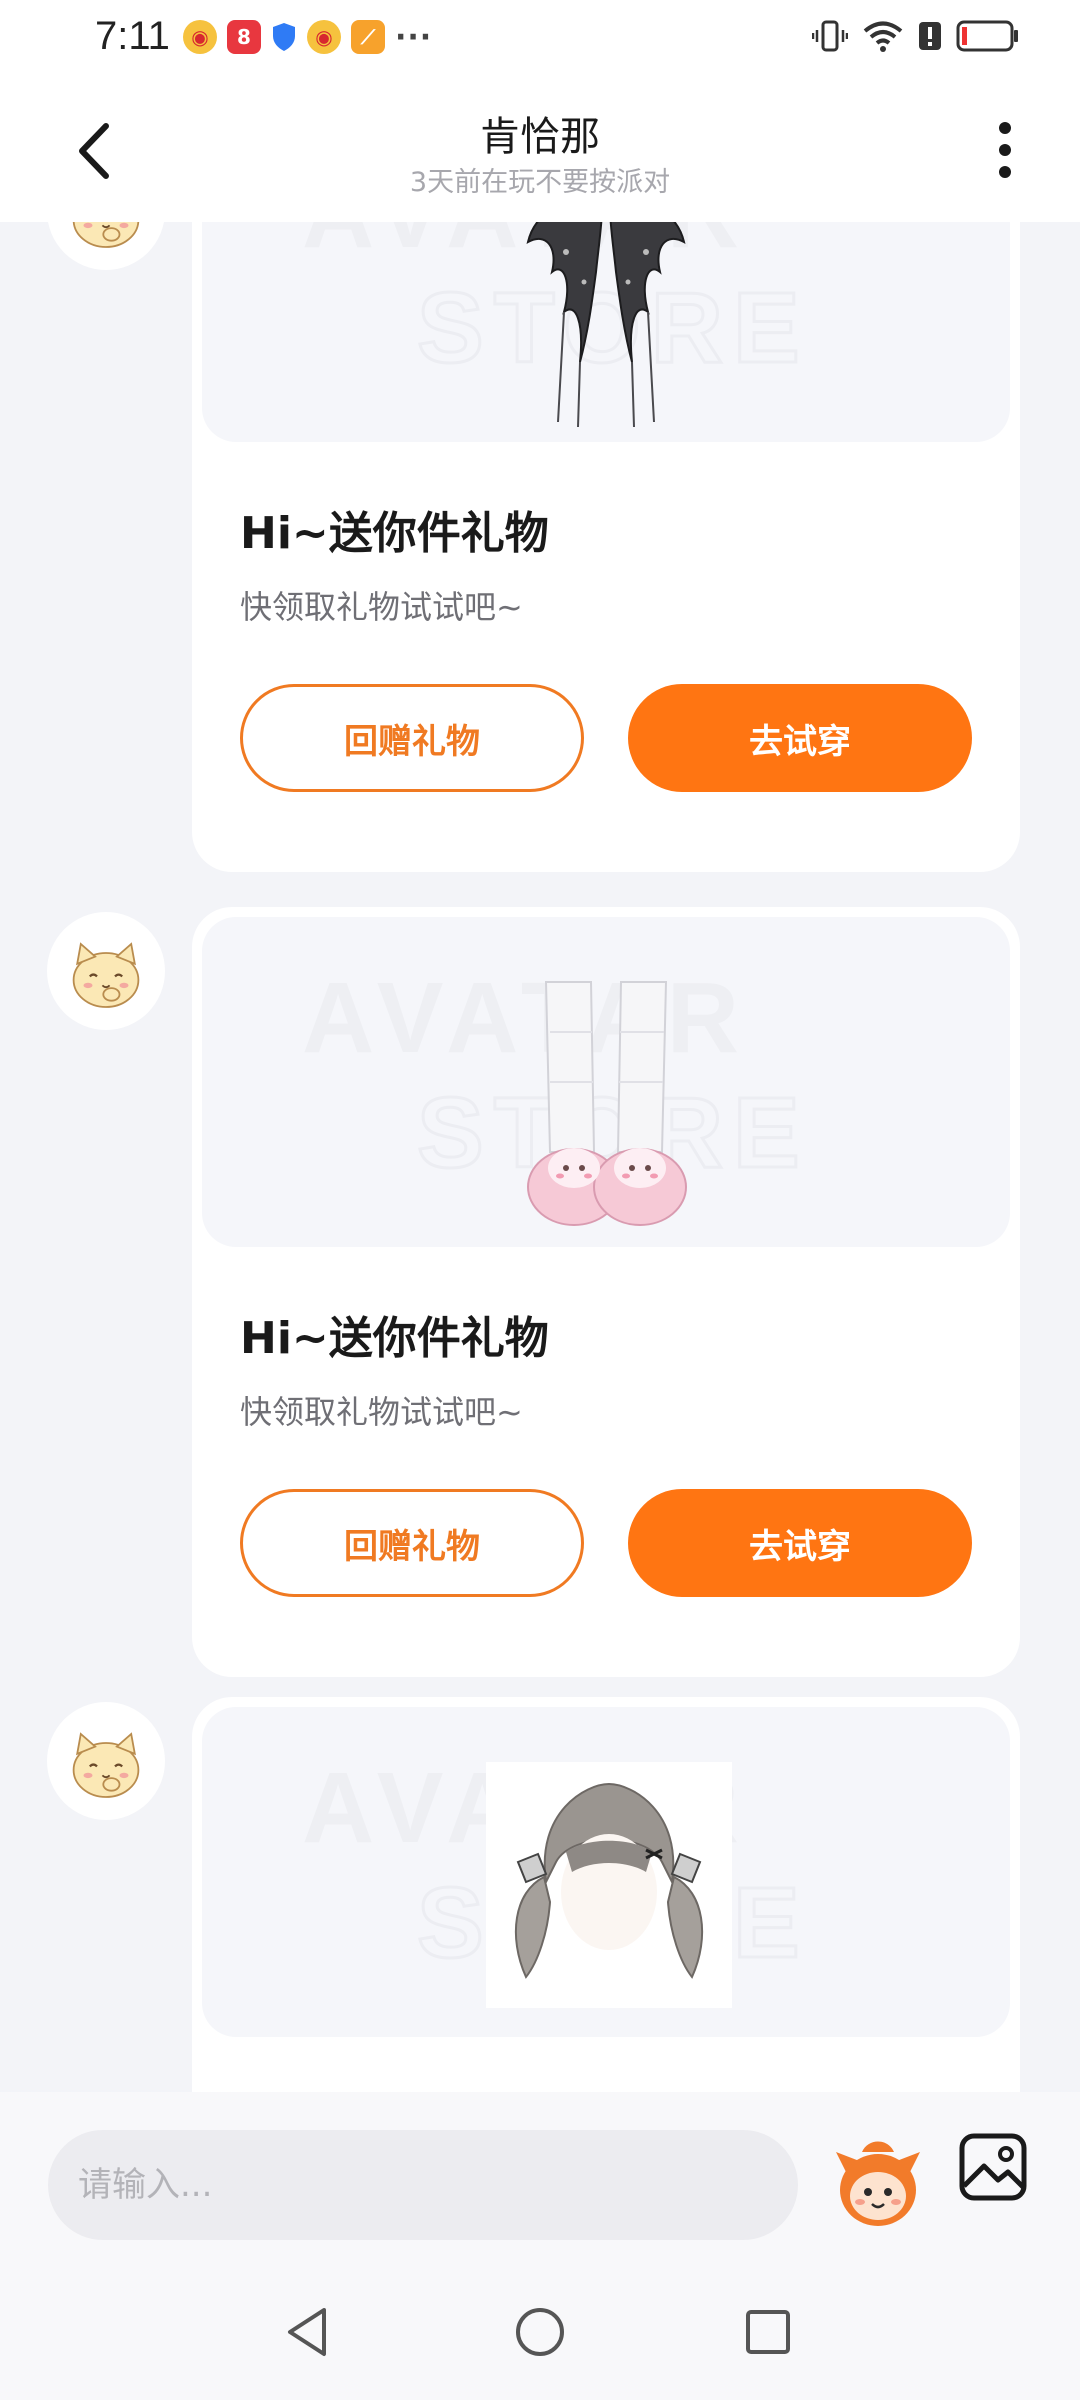 The height and width of the screenshot is (2400, 1080). Describe the element at coordinates (987, 36) in the screenshot. I see `battery-icon` at that location.